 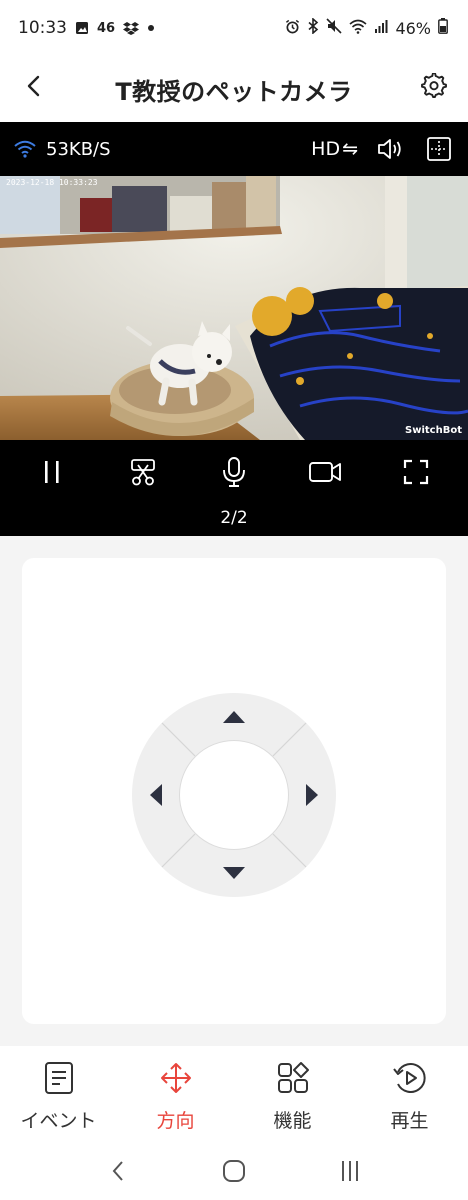 I want to click on tab-playback-label: 再生, so click(x=409, y=1121).